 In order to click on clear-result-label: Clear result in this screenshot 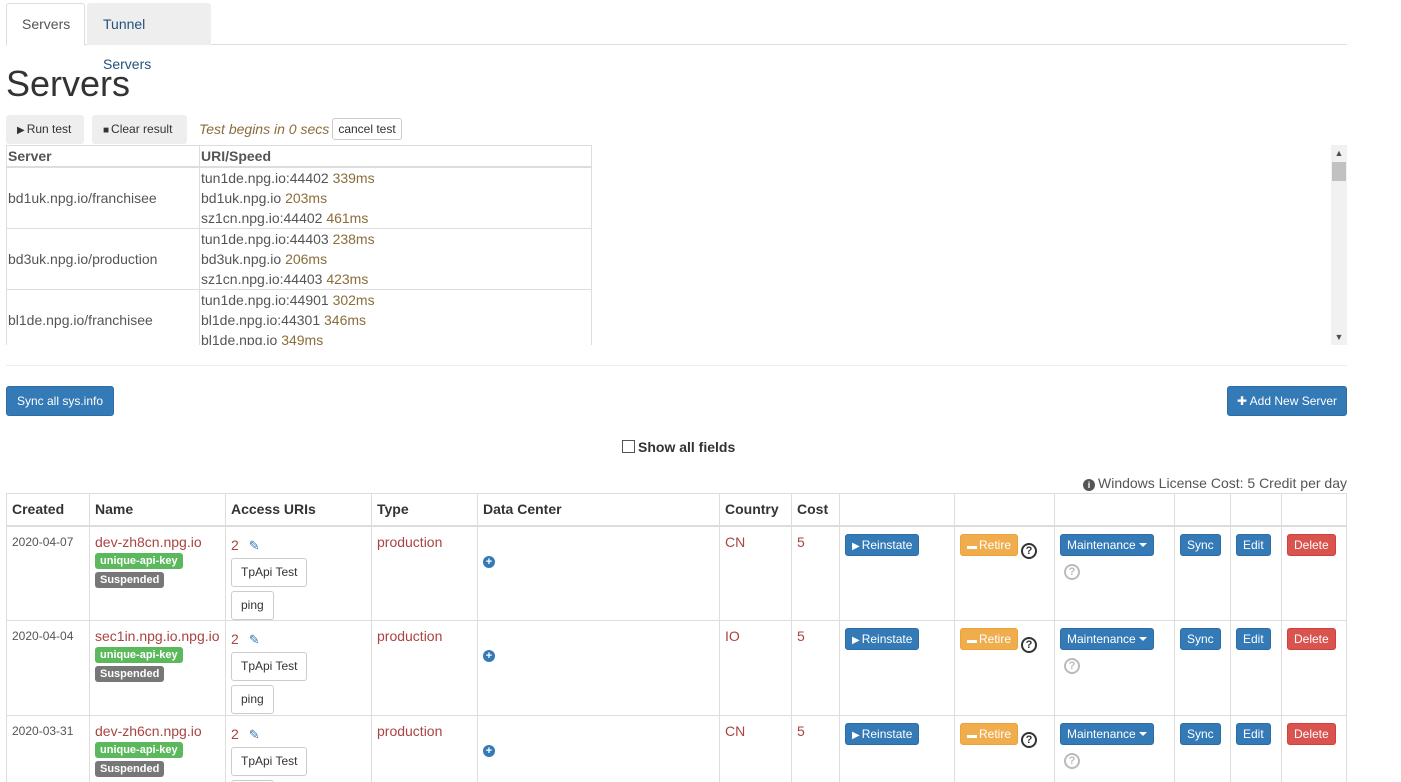, I will do `click(142, 129)`.